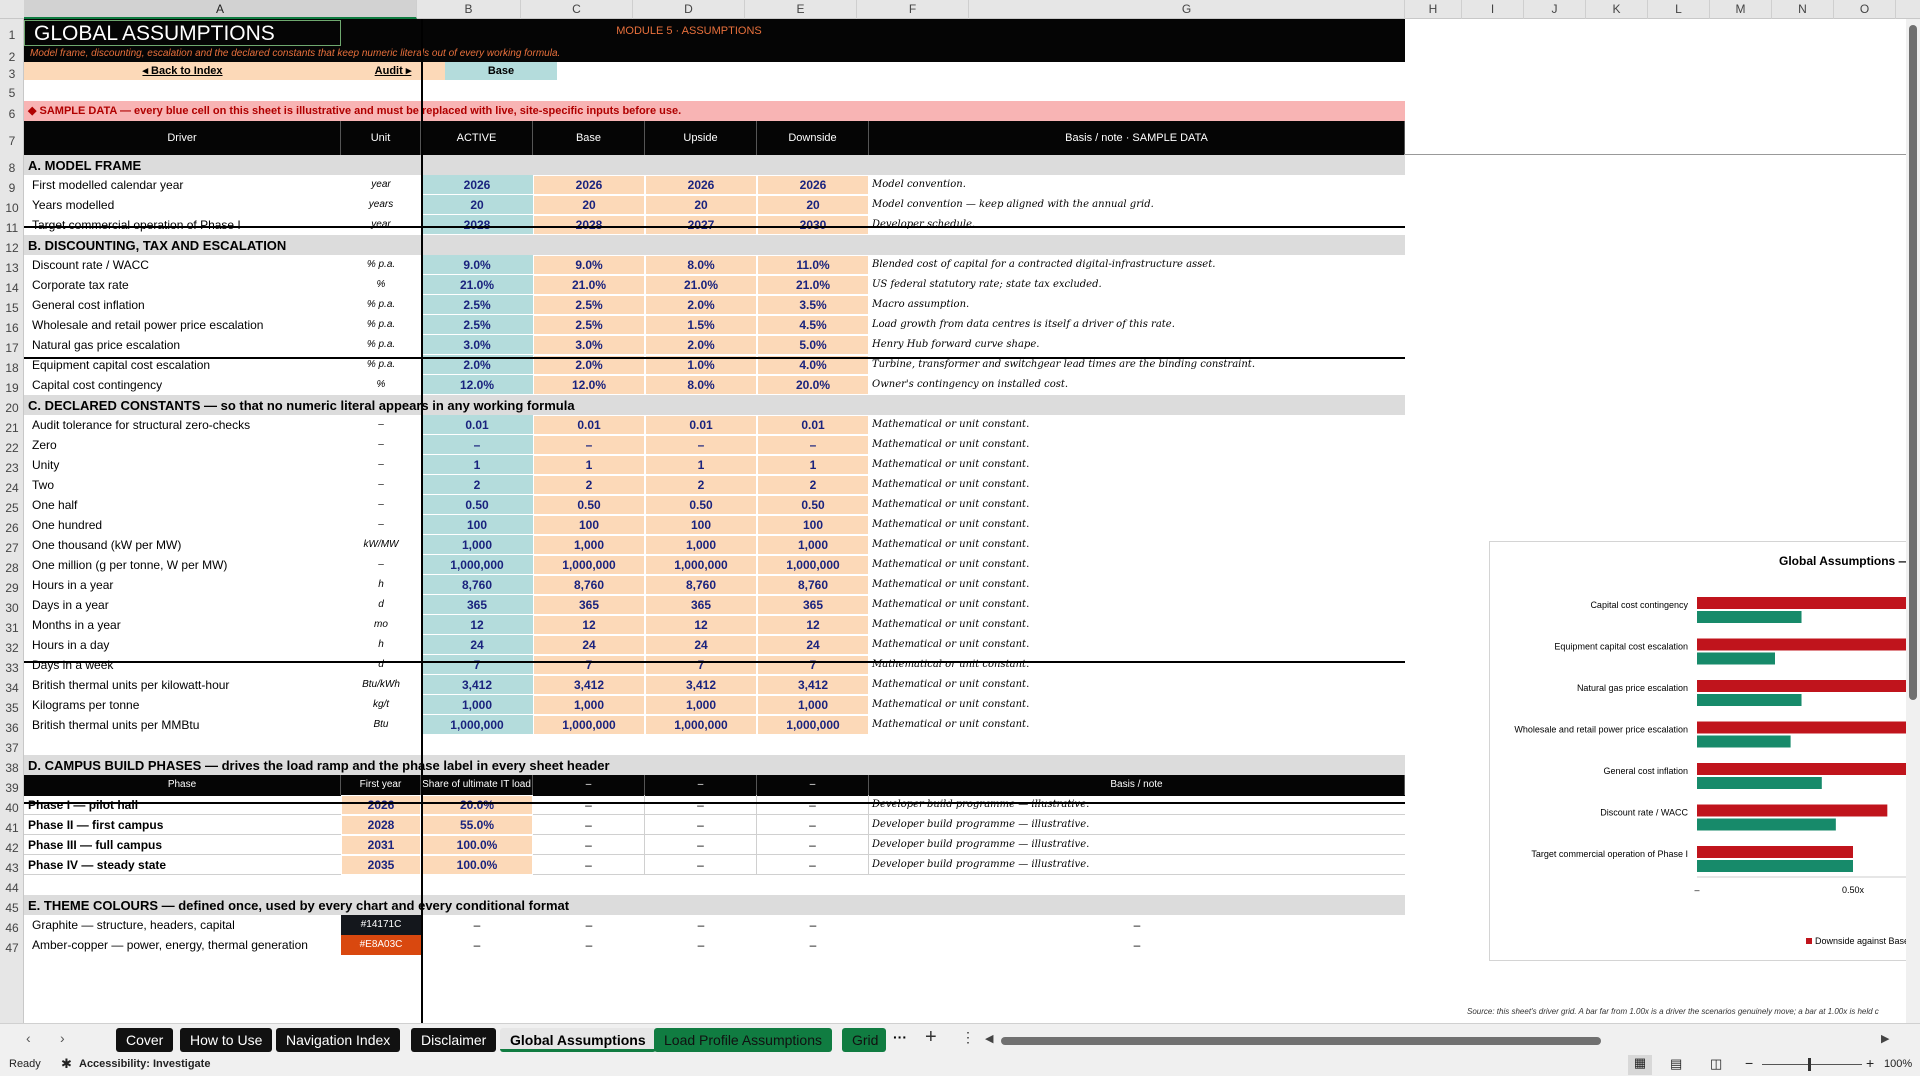 The image size is (1920, 1076). Describe the element at coordinates (801, 9) in the screenshot. I see `column-header-e: E` at that location.